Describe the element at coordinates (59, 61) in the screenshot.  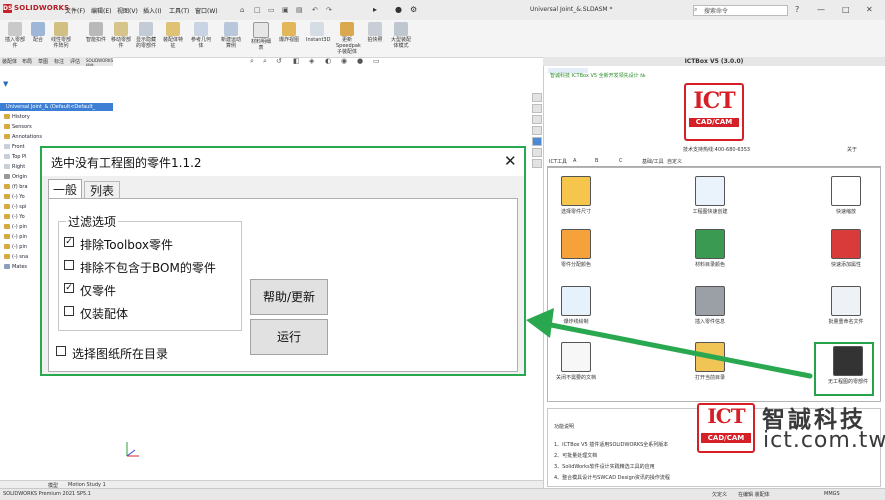
I see `tab-markup: 标注` at that location.